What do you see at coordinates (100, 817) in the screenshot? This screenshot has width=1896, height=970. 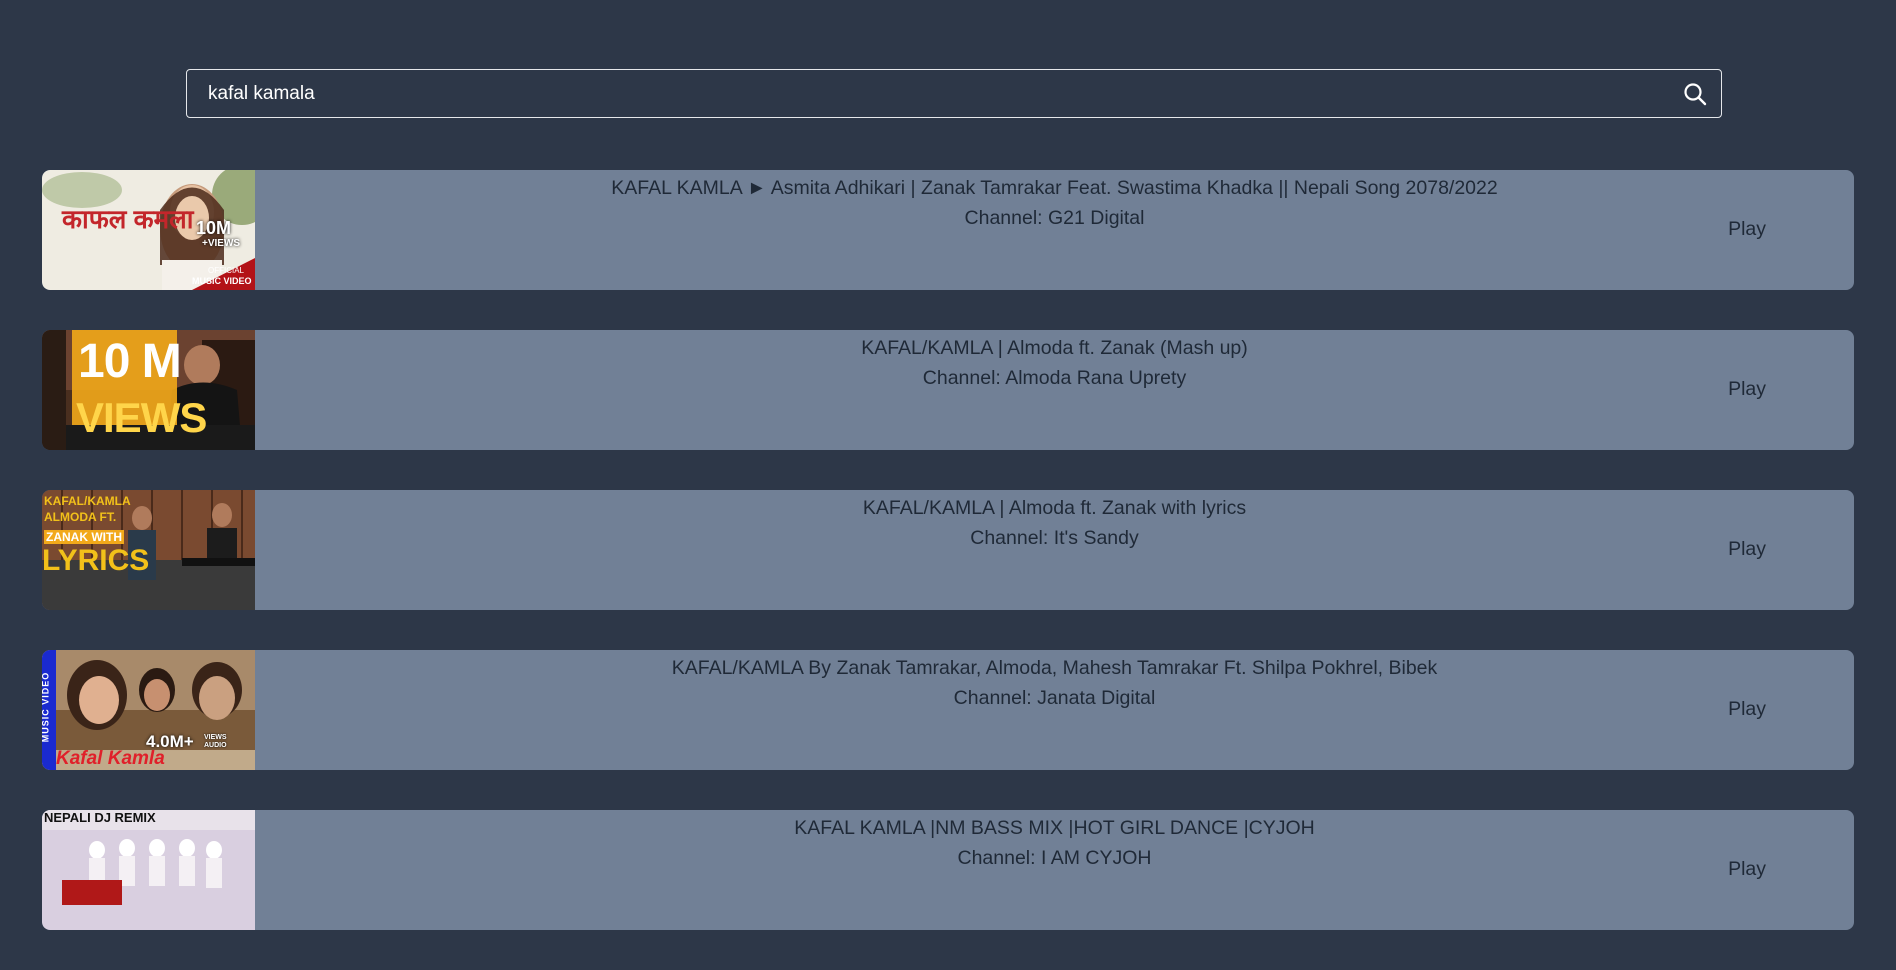 I see `thumb-line1: NEPALI DJ REMIX` at bounding box center [100, 817].